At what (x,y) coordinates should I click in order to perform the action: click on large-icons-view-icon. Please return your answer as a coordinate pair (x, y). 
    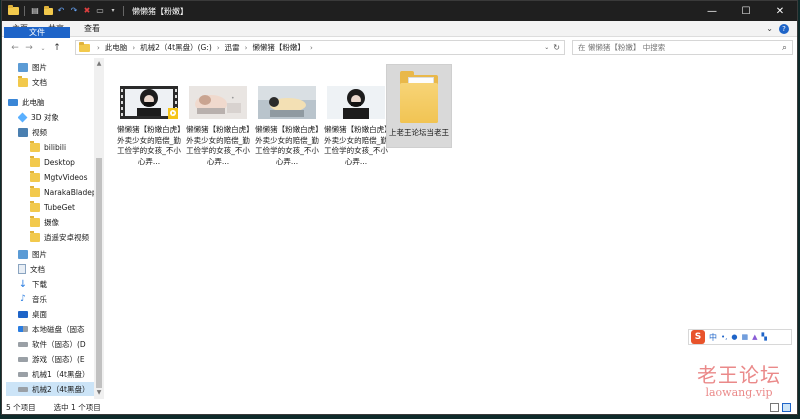
    Looking at the image, I should click on (786, 407).